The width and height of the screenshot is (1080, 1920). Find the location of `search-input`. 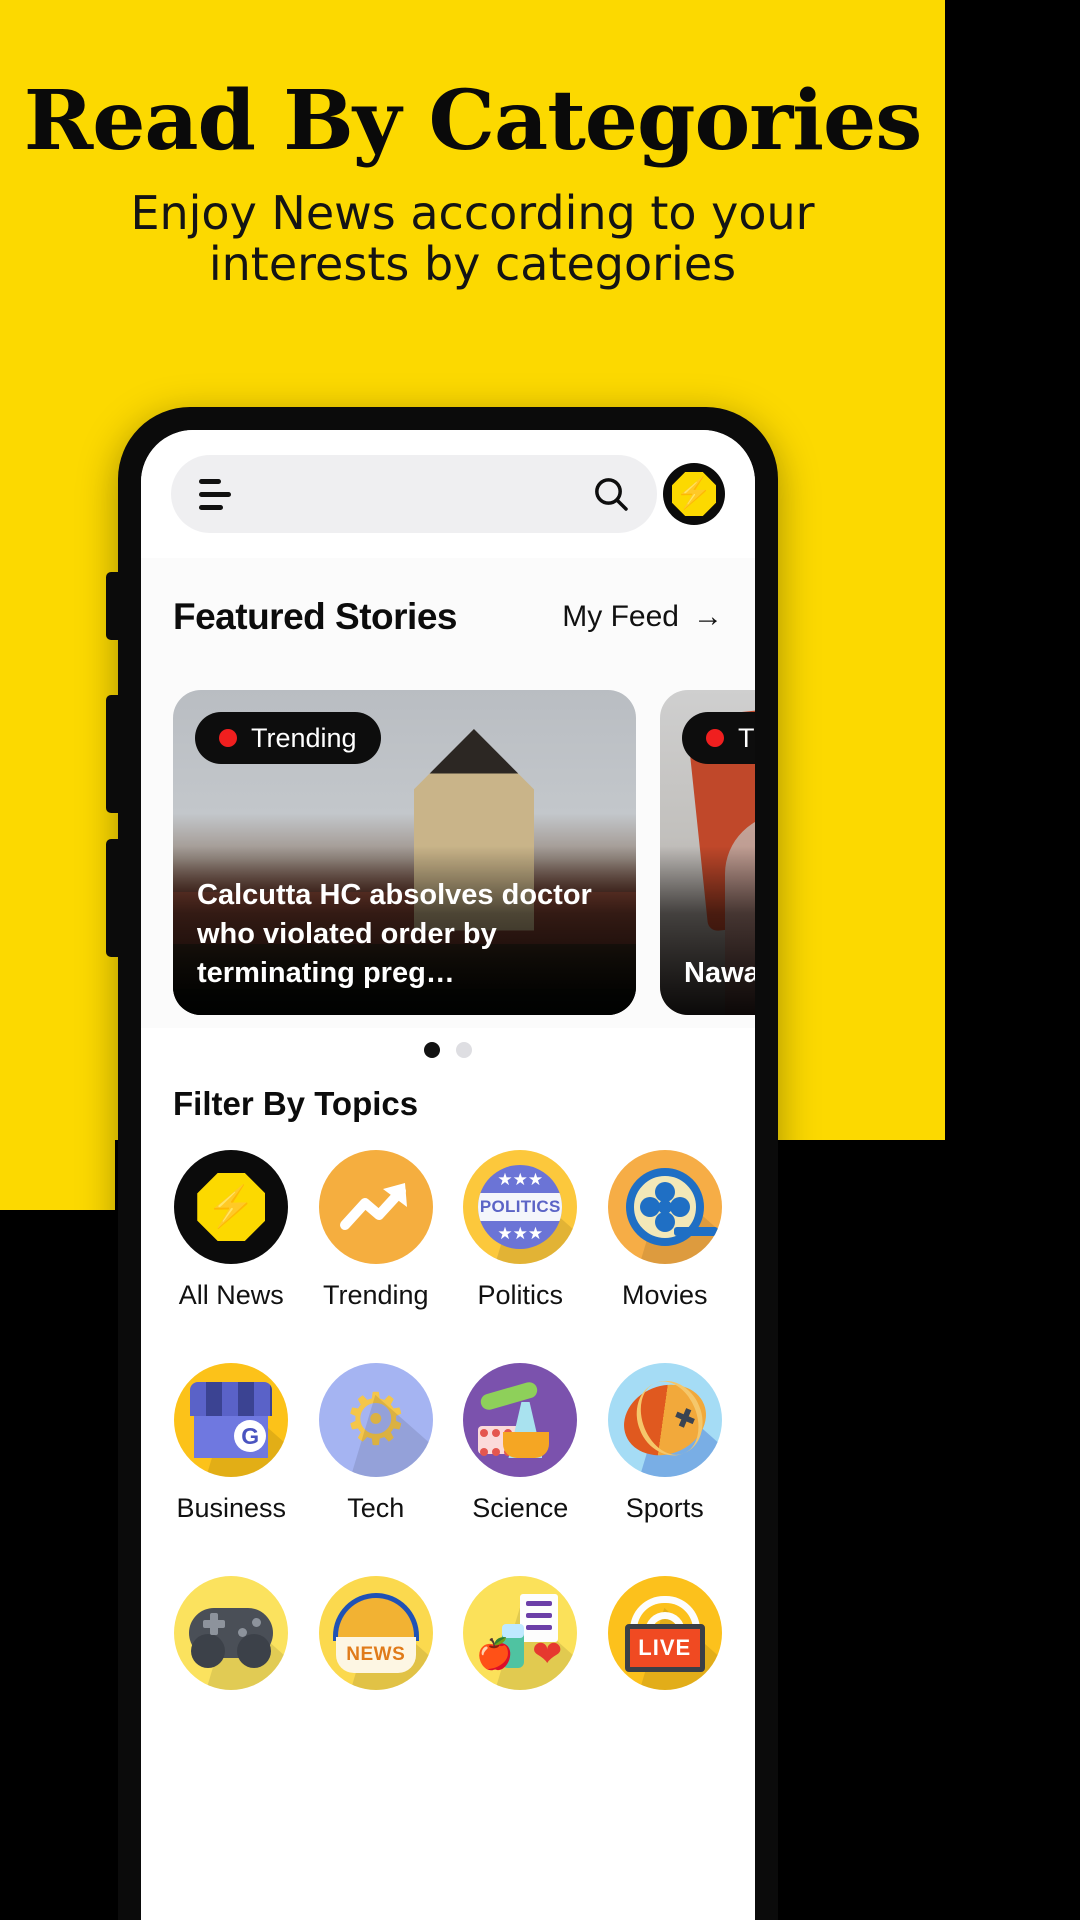

search-input is located at coordinates (414, 494).